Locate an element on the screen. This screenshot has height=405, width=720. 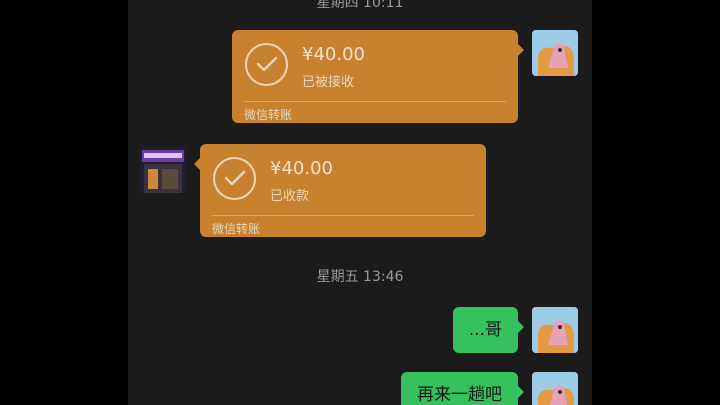
timestamp-thursday: 星期四 10:11 is located at coordinates (360, 5).